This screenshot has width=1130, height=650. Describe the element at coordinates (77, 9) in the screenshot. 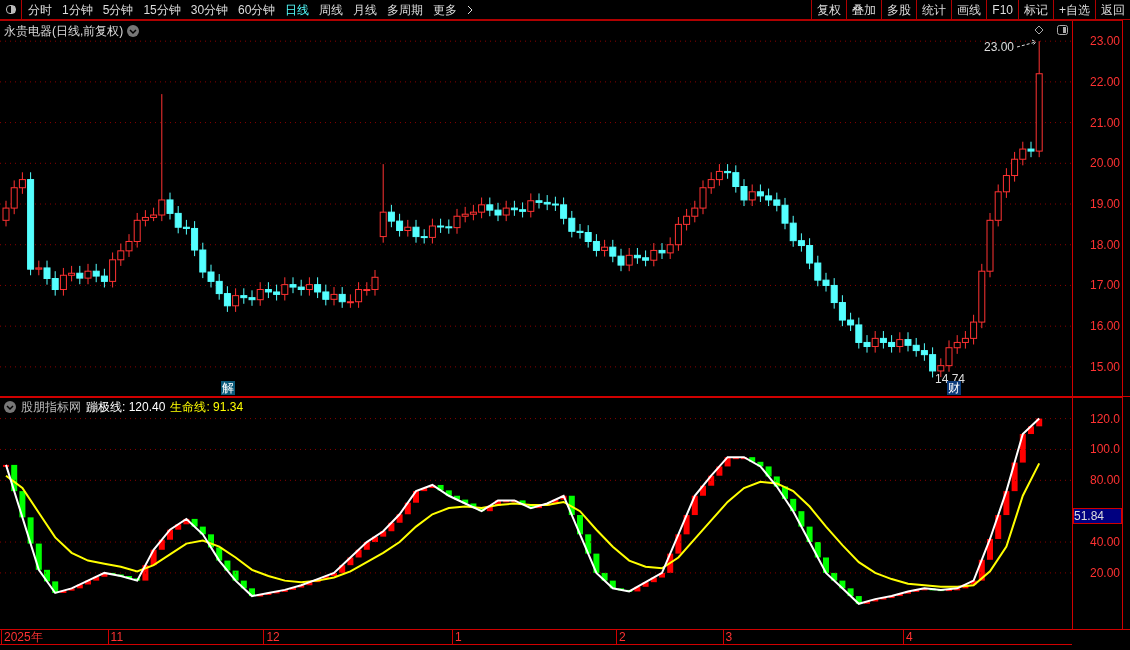

I see `period-tab: 1分钟` at that location.